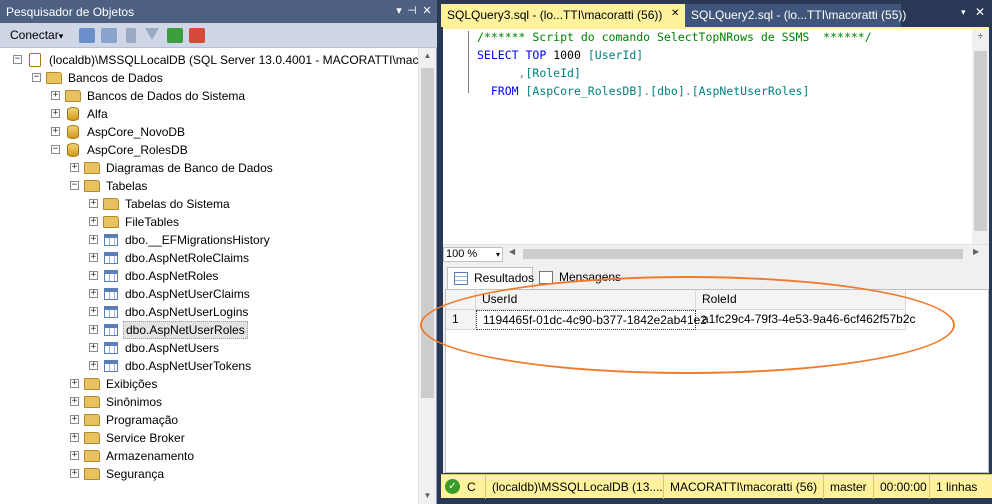 Image resolution: width=992 pixels, height=504 pixels. What do you see at coordinates (586, 300) in the screenshot?
I see `column-header-userid: UserId` at bounding box center [586, 300].